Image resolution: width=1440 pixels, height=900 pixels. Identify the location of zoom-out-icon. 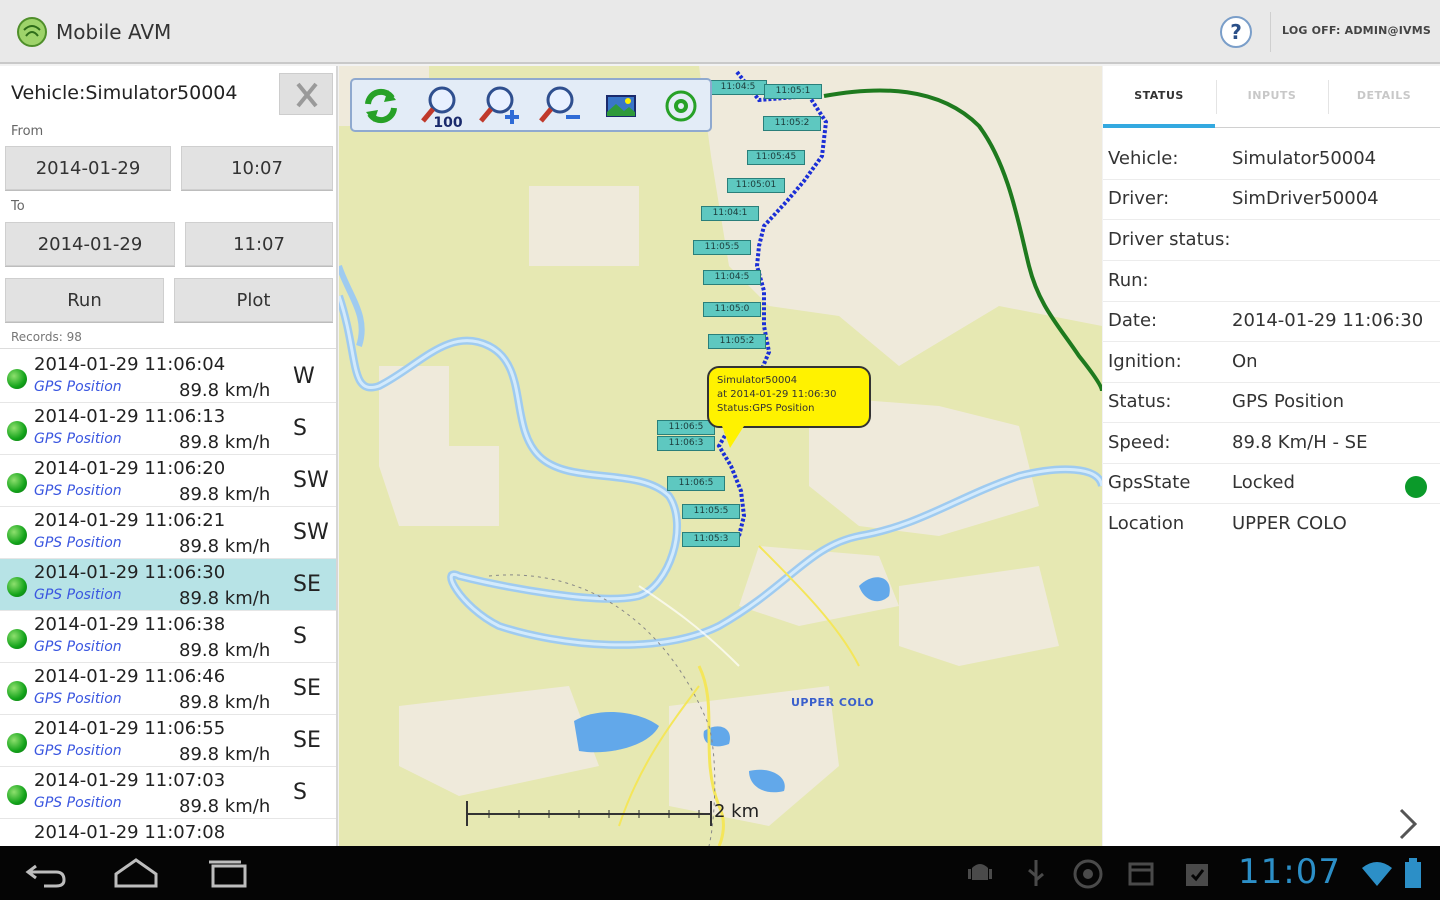
(561, 106).